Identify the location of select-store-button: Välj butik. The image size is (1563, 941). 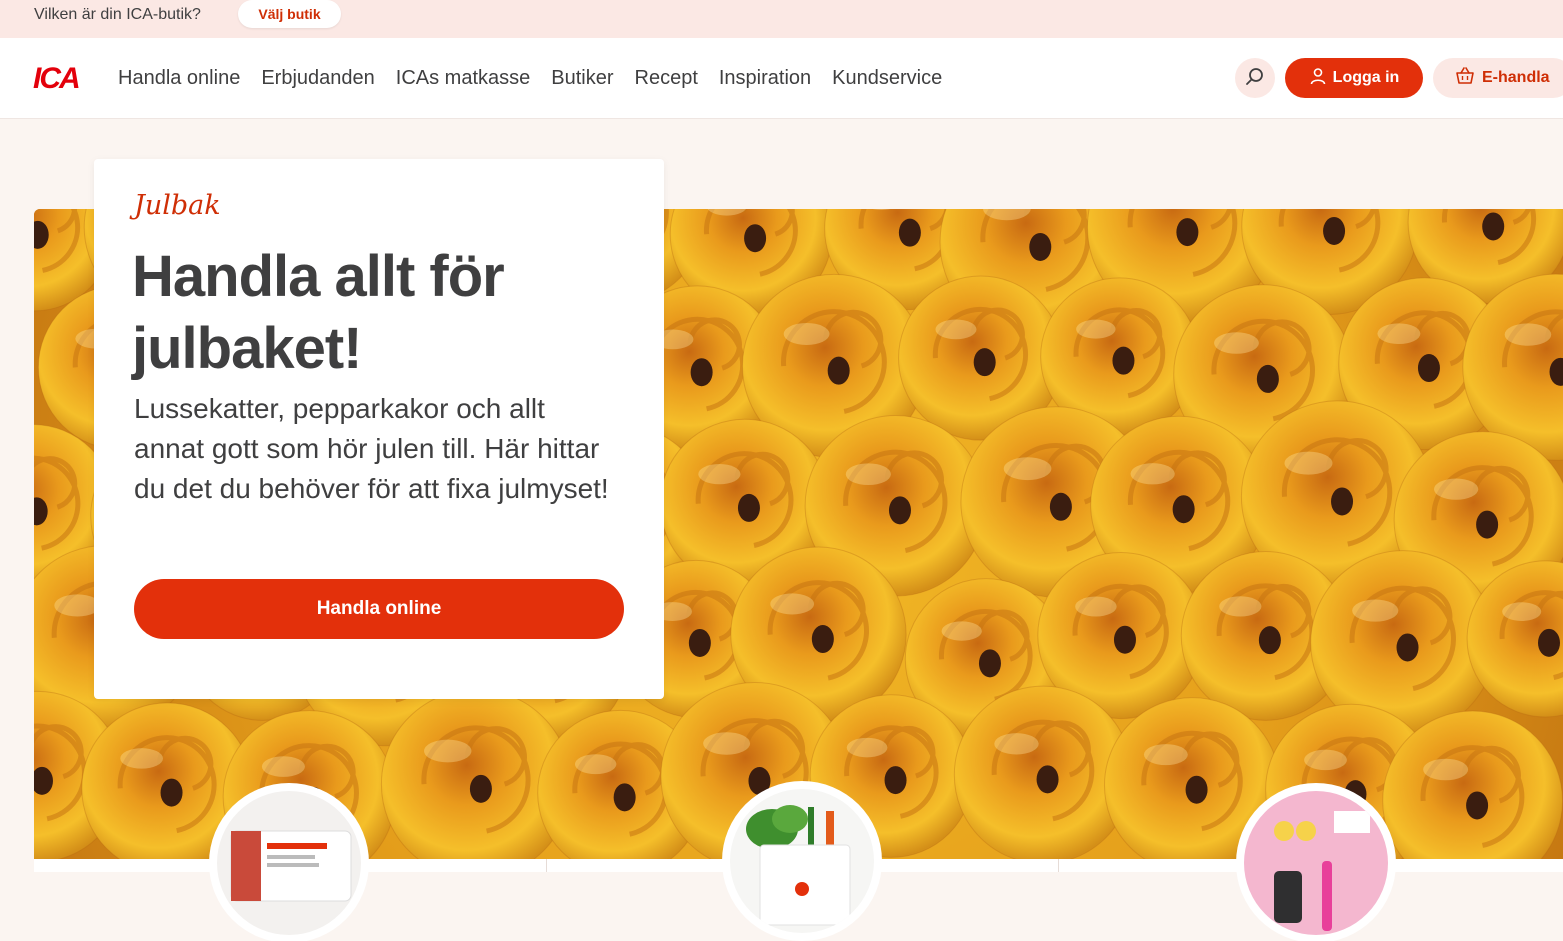
(289, 14).